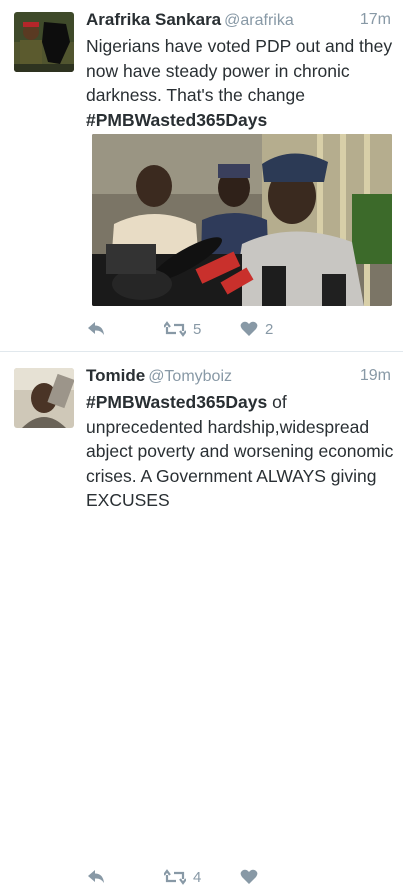 The image size is (403, 888). Describe the element at coordinates (269, 329) in the screenshot. I see `like-count: 2` at that location.